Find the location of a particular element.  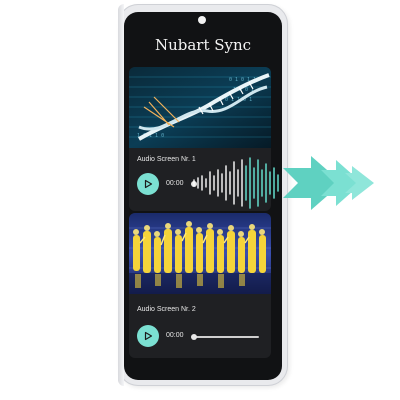

track-title: Audio Screen Nr. 1 is located at coordinates (166, 159).